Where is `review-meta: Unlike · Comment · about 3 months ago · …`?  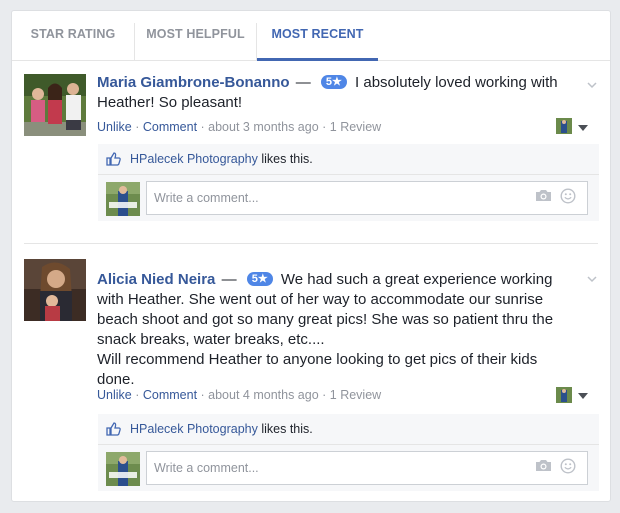 review-meta: Unlike · Comment · about 3 months ago · … is located at coordinates (239, 127).